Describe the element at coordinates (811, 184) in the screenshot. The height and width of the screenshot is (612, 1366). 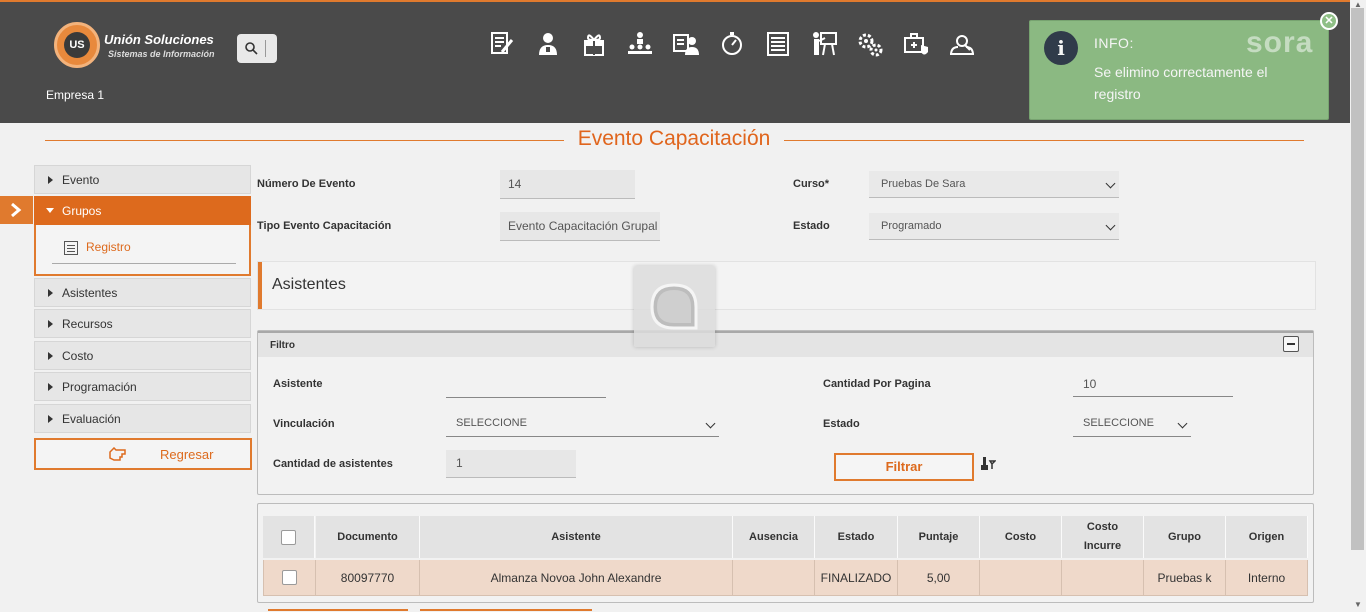
I see `curso-label: Curso*` at that location.